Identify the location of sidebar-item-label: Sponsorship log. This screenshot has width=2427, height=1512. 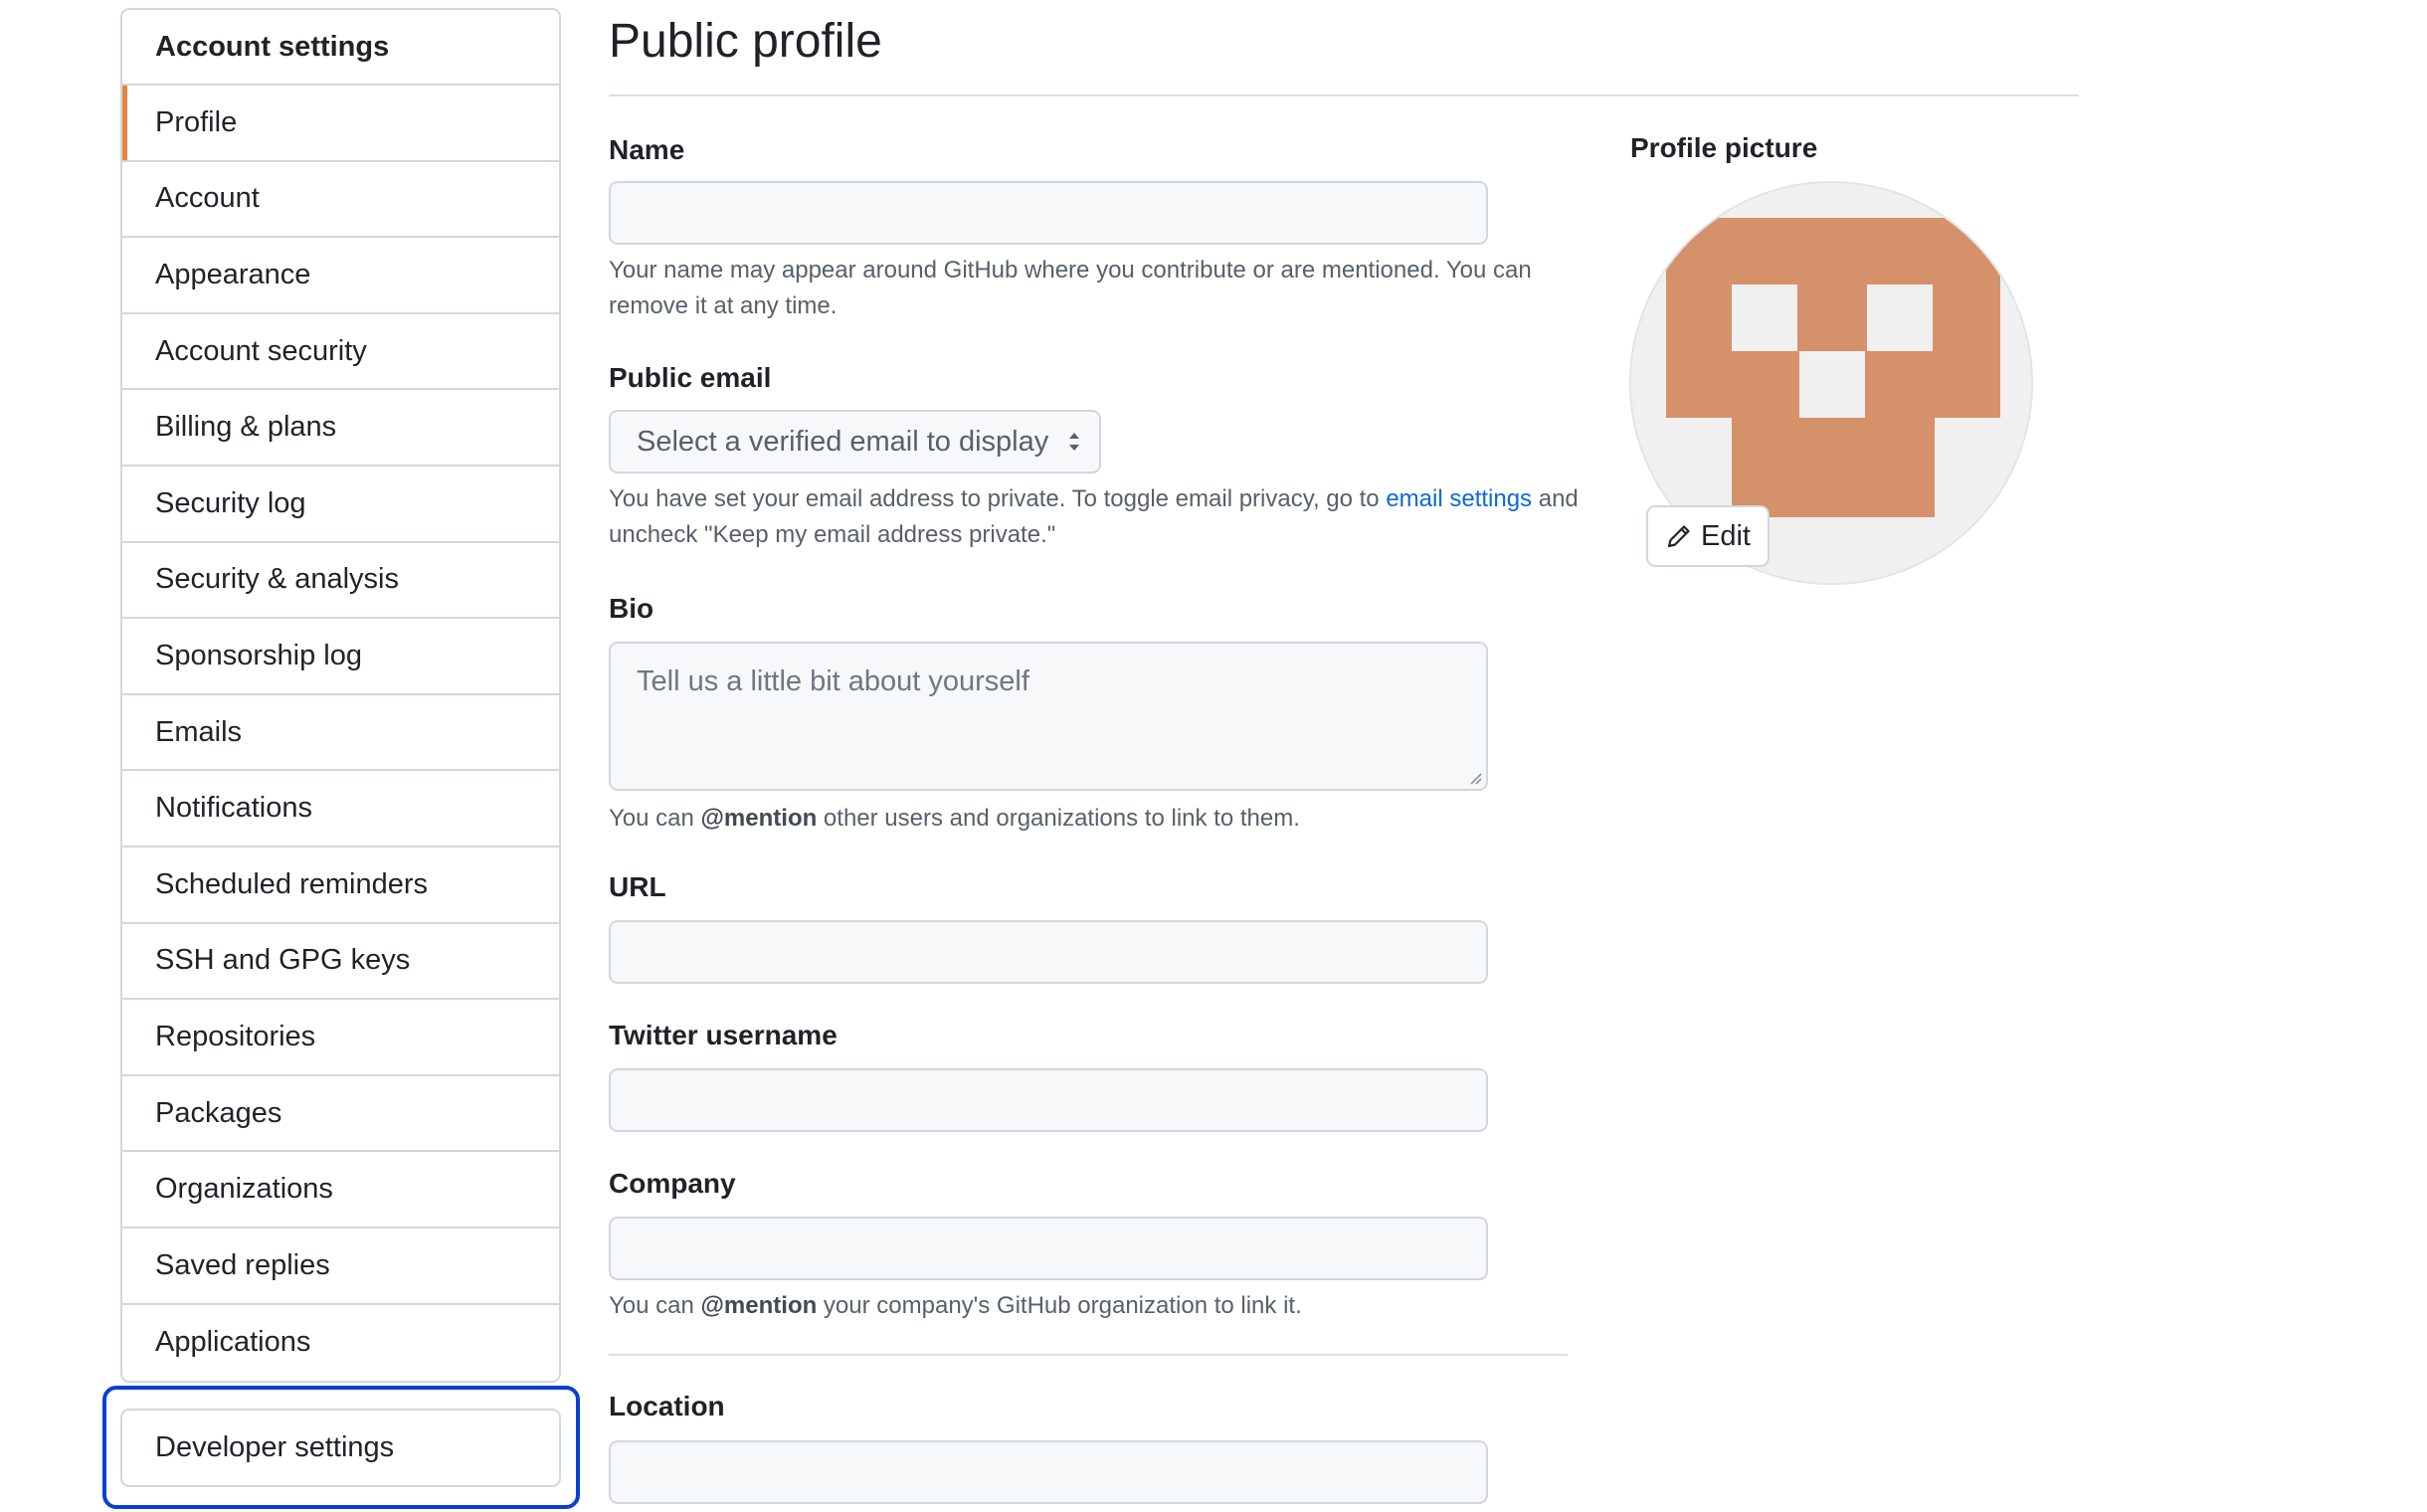
(258, 655).